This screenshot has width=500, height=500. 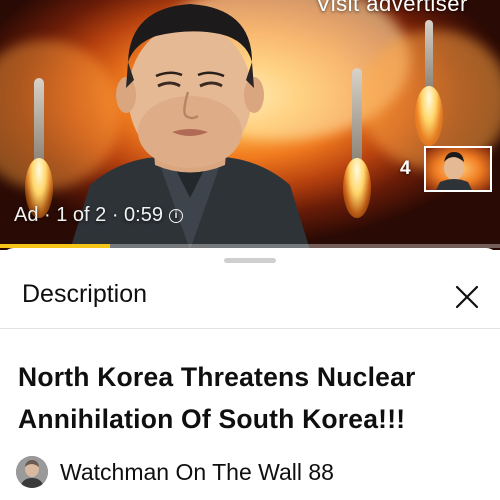 What do you see at coordinates (429, 83) in the screenshot?
I see `missile-right` at bounding box center [429, 83].